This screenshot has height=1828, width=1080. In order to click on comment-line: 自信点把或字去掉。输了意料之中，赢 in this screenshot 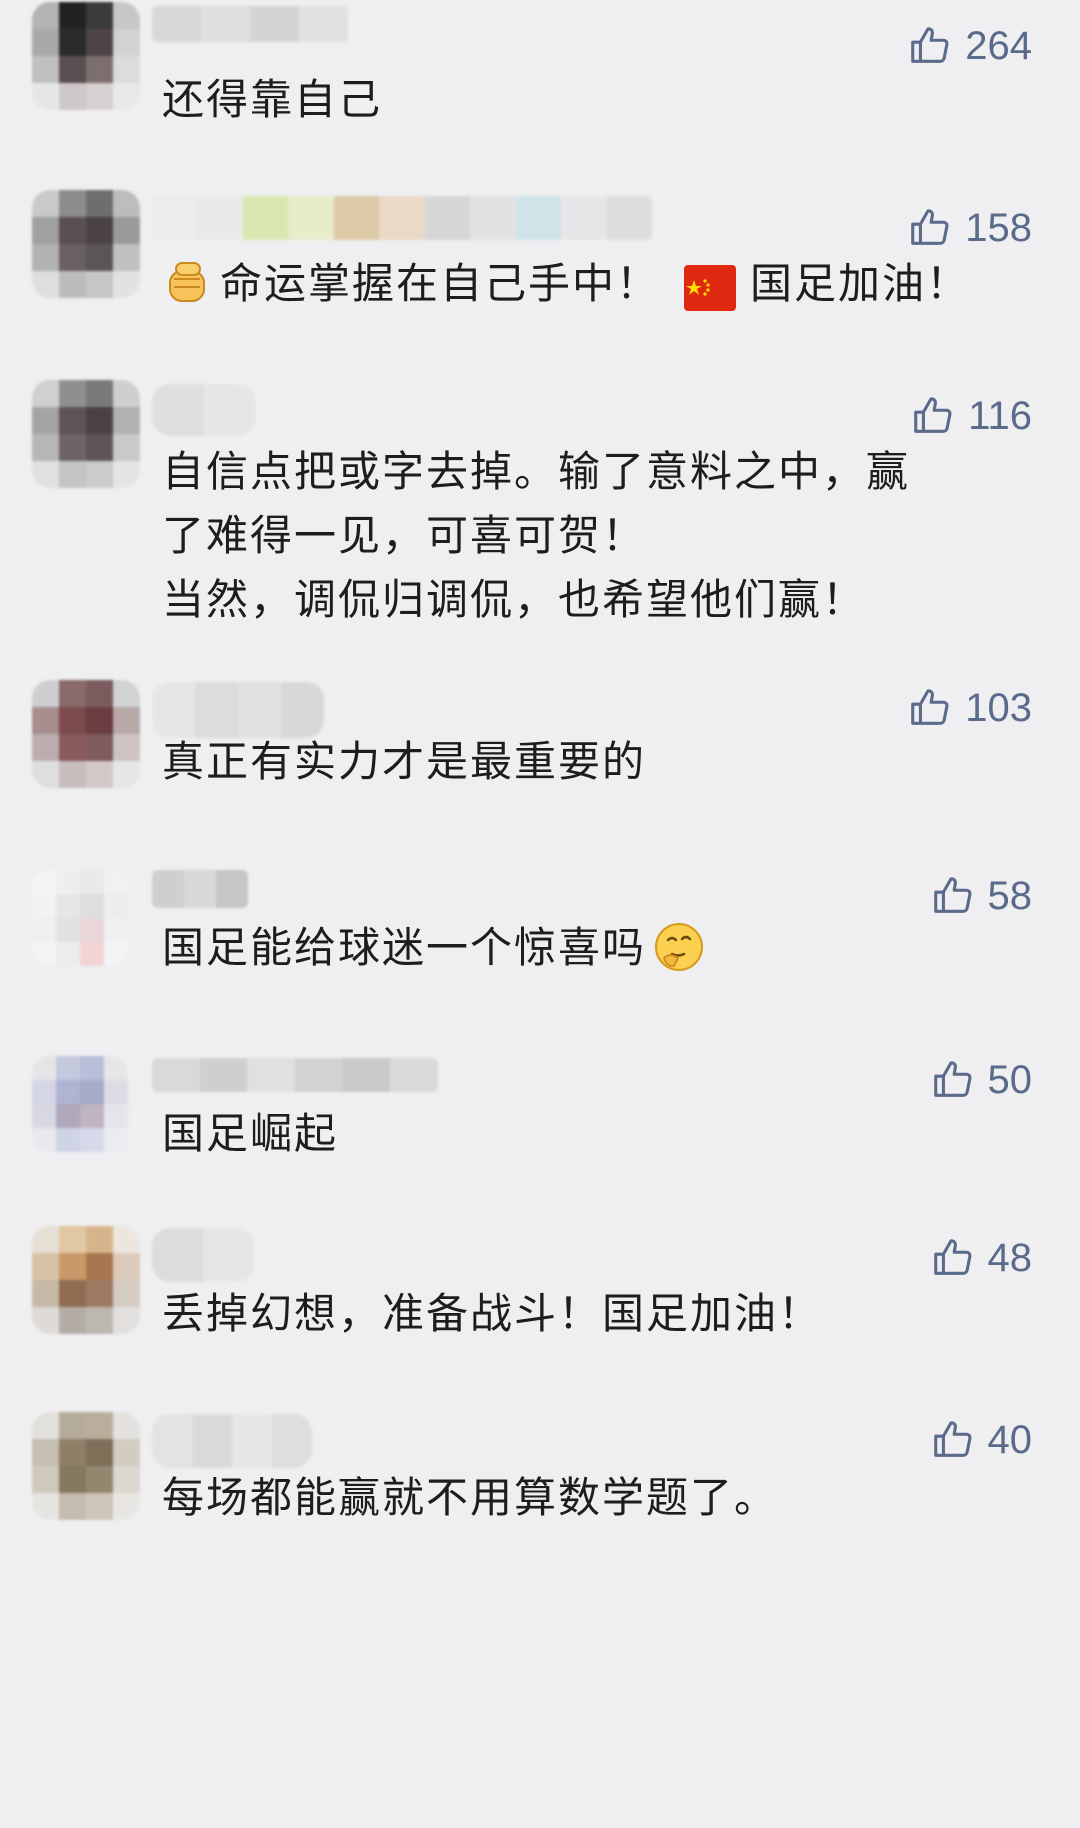, I will do `click(536, 471)`.